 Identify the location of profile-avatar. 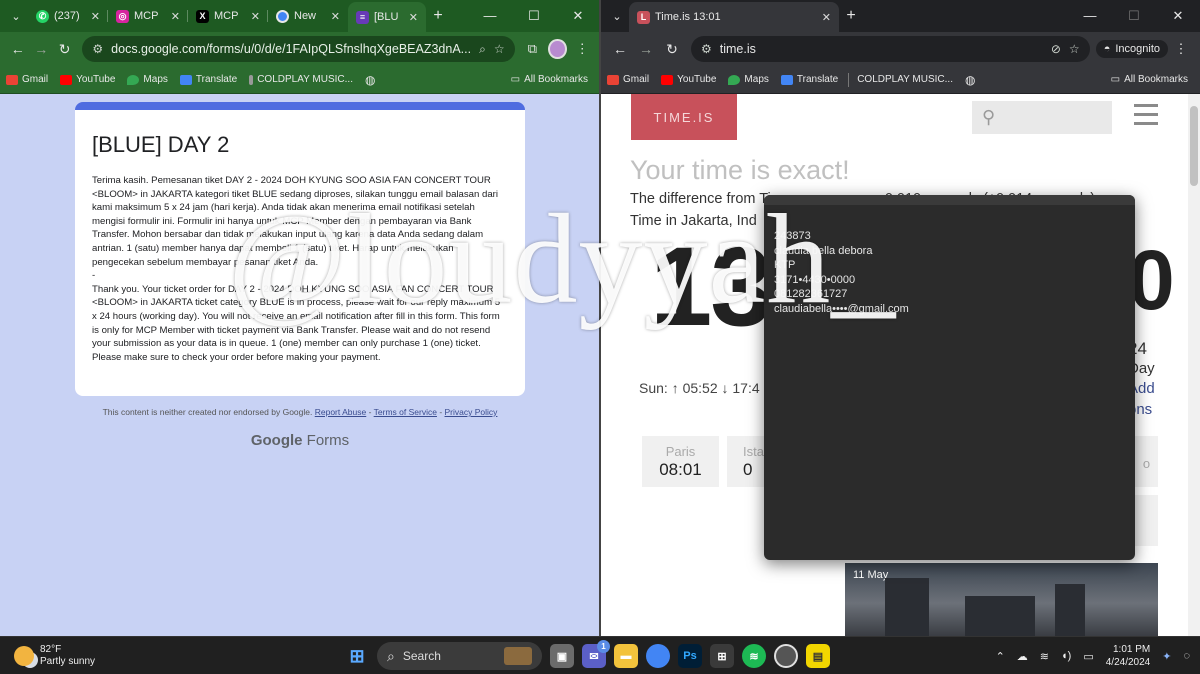
(557, 49).